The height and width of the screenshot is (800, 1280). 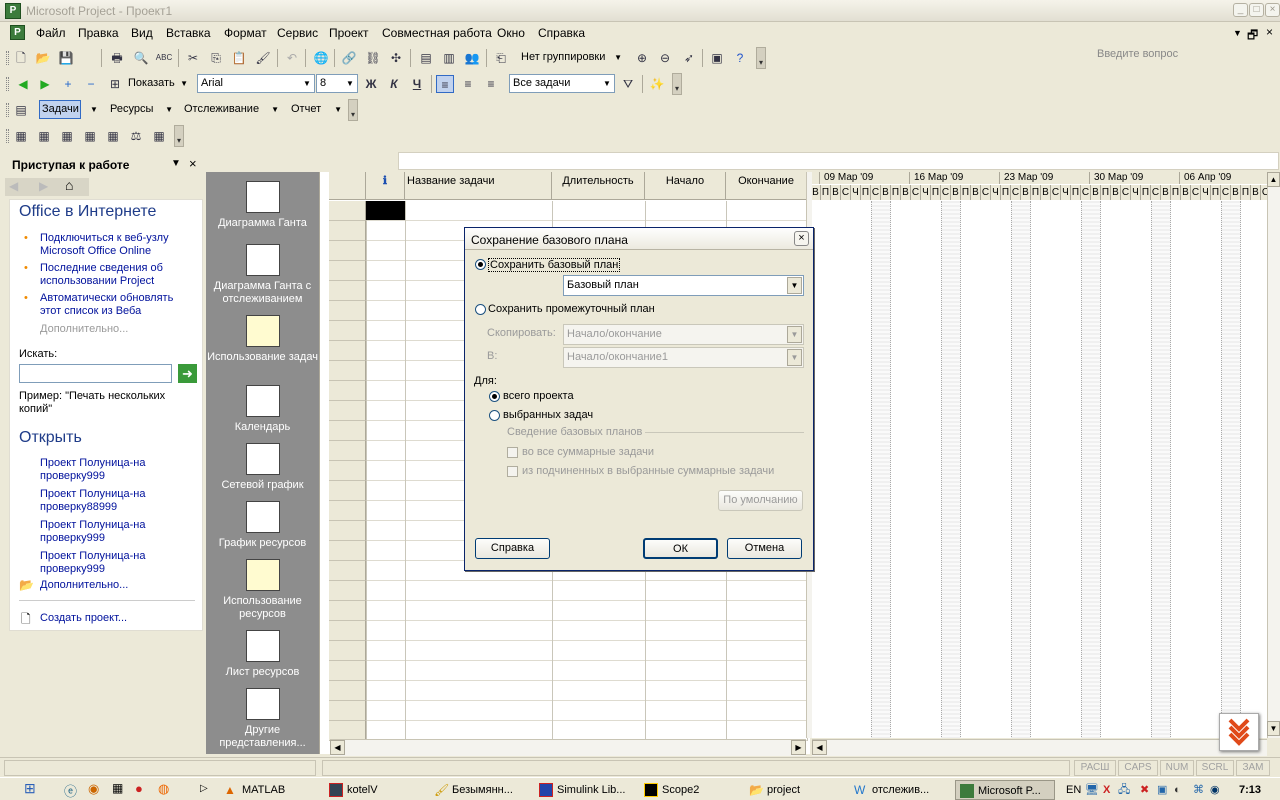 What do you see at coordinates (1124, 790) in the screenshot?
I see `network-icon: 🖧` at bounding box center [1124, 790].